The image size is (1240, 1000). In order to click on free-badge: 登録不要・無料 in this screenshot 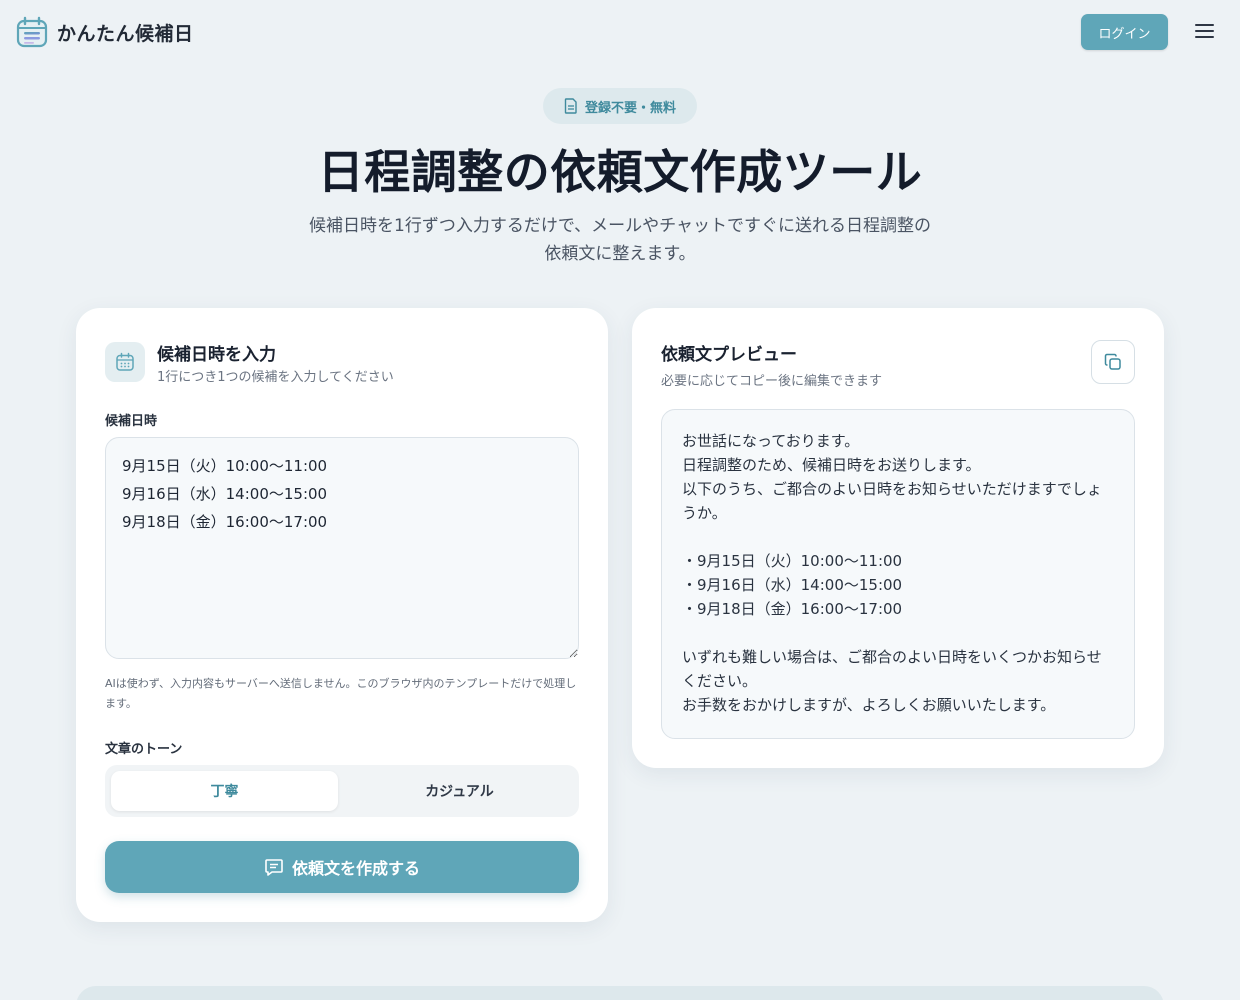, I will do `click(620, 106)`.